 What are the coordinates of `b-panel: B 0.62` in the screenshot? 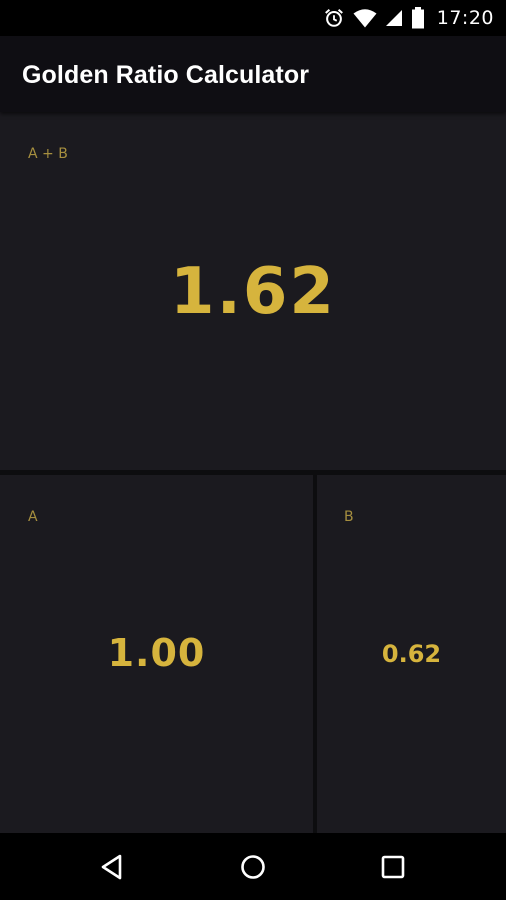 It's located at (411, 654).